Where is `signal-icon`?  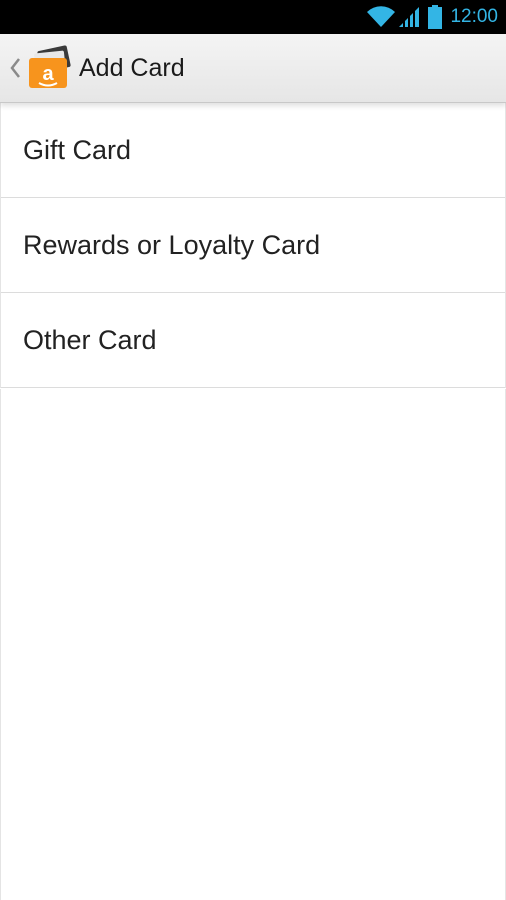 signal-icon is located at coordinates (409, 17).